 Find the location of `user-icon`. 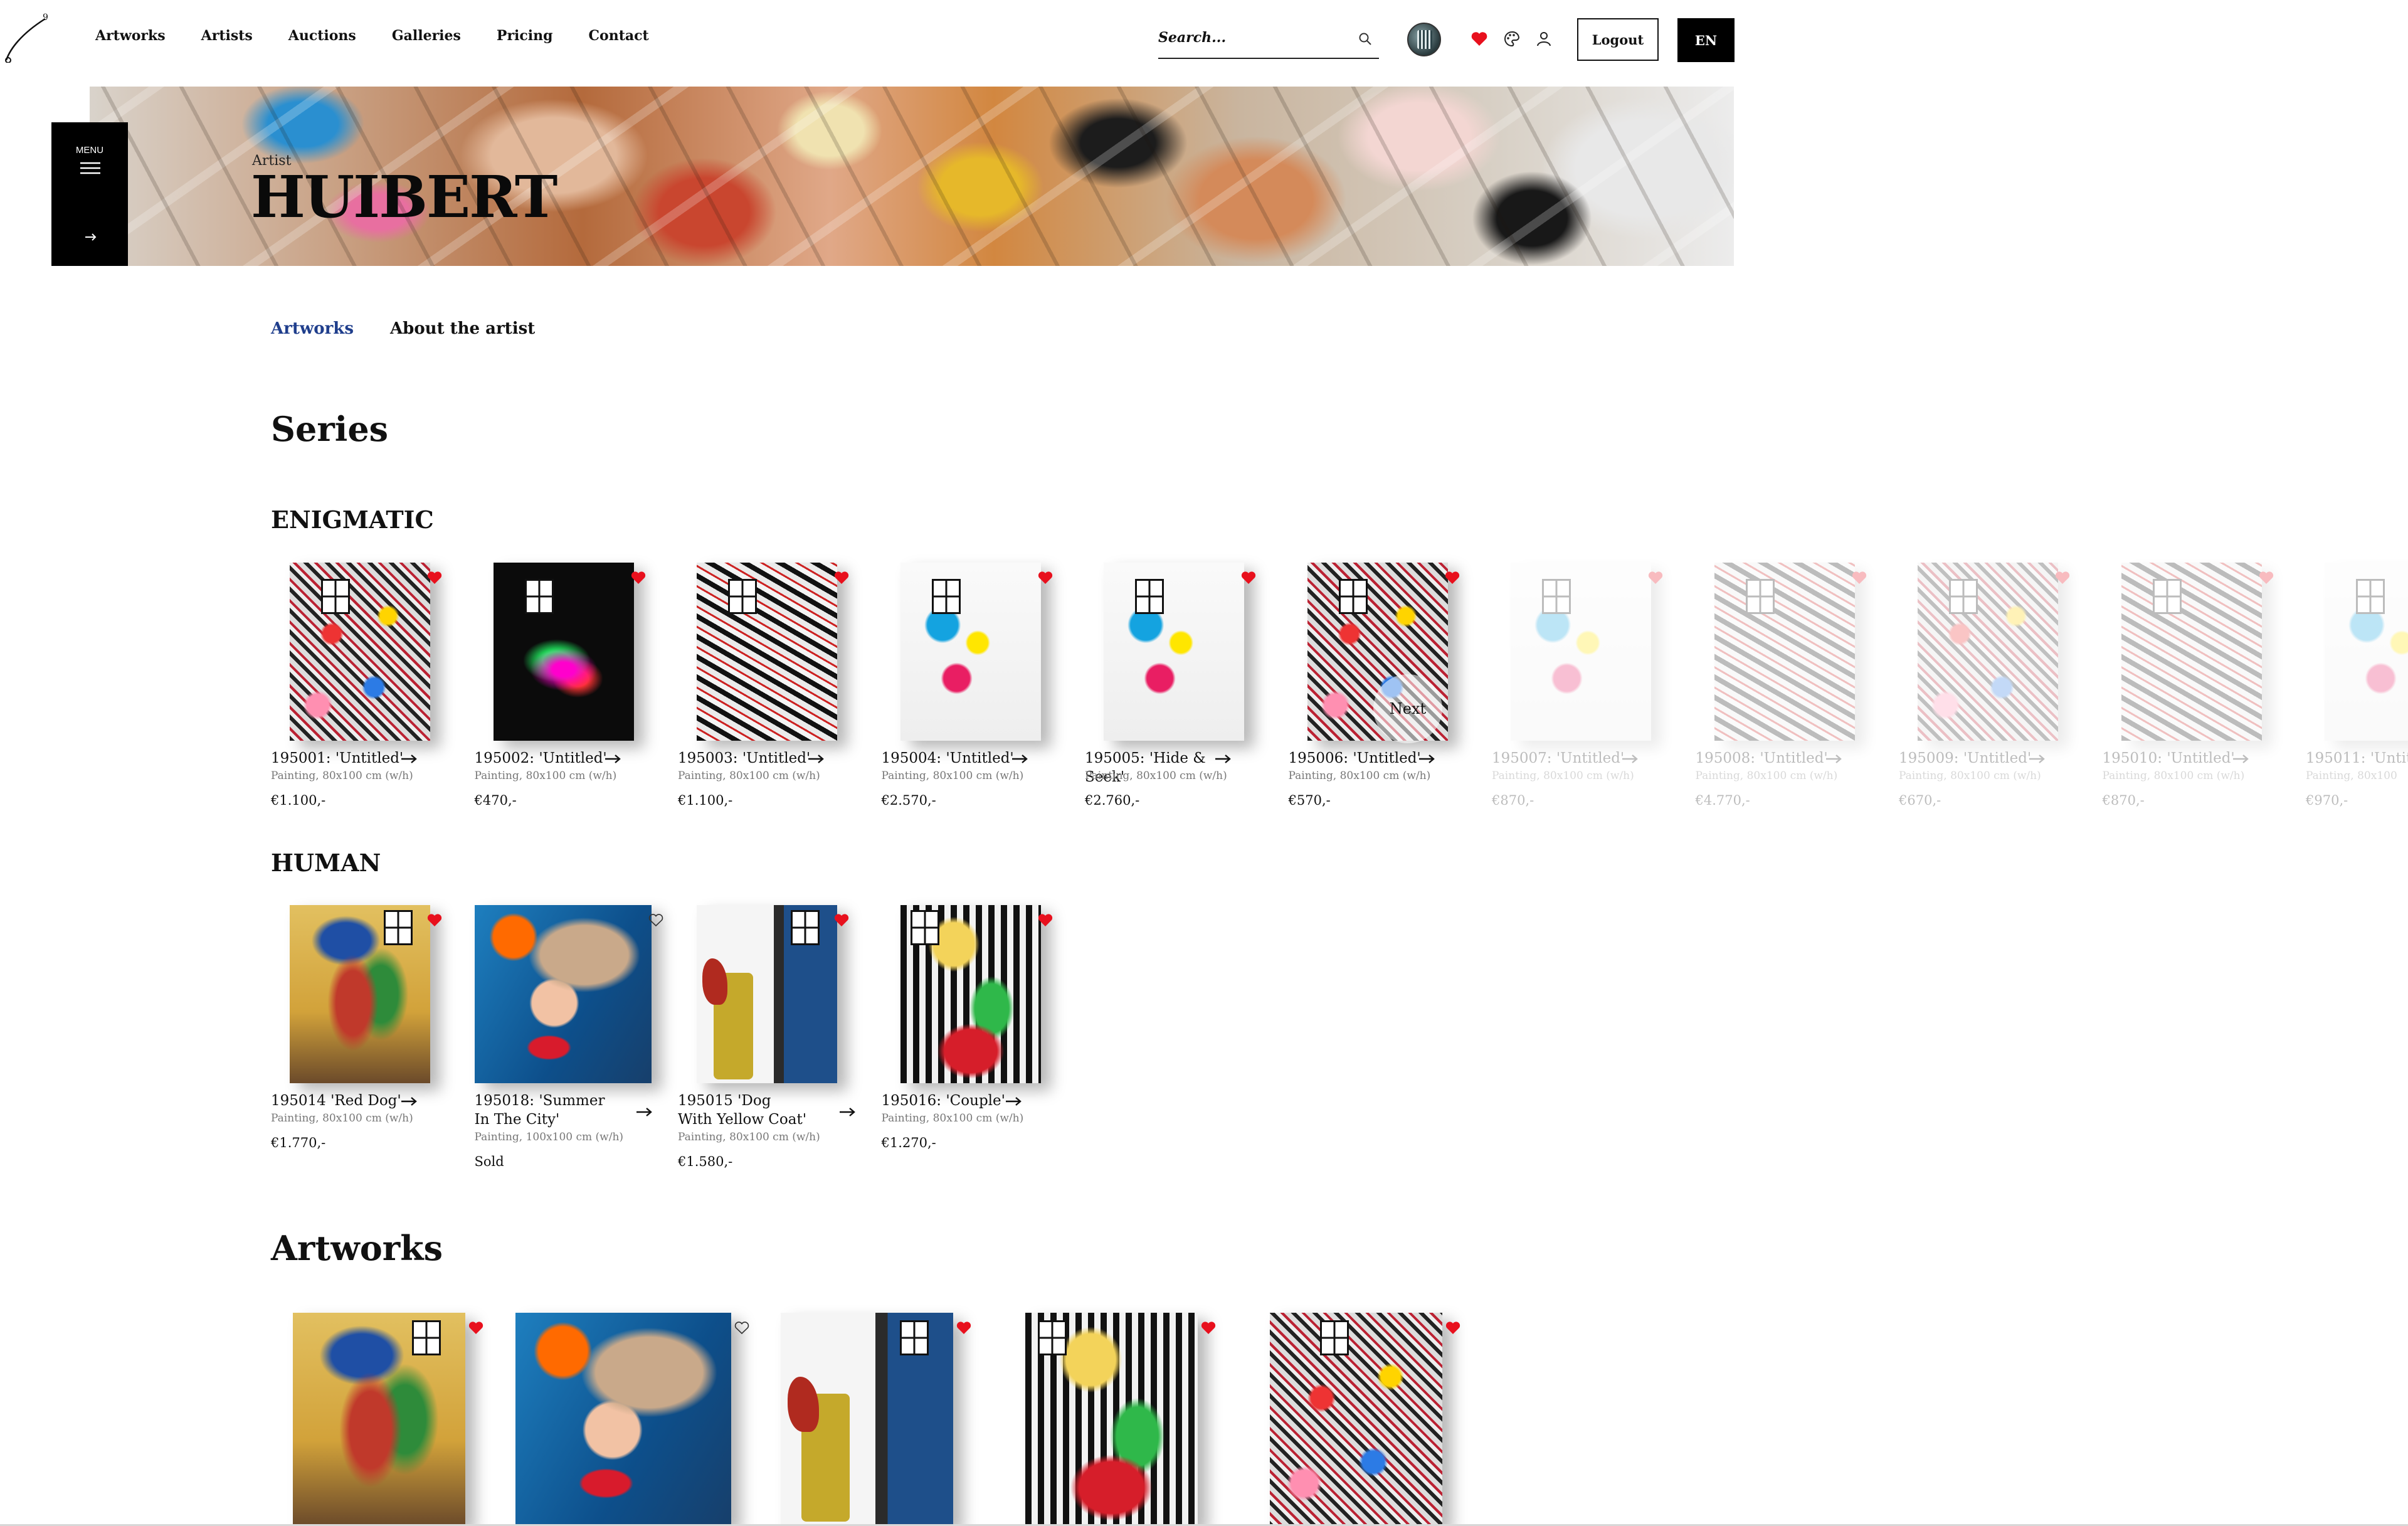

user-icon is located at coordinates (1543, 38).